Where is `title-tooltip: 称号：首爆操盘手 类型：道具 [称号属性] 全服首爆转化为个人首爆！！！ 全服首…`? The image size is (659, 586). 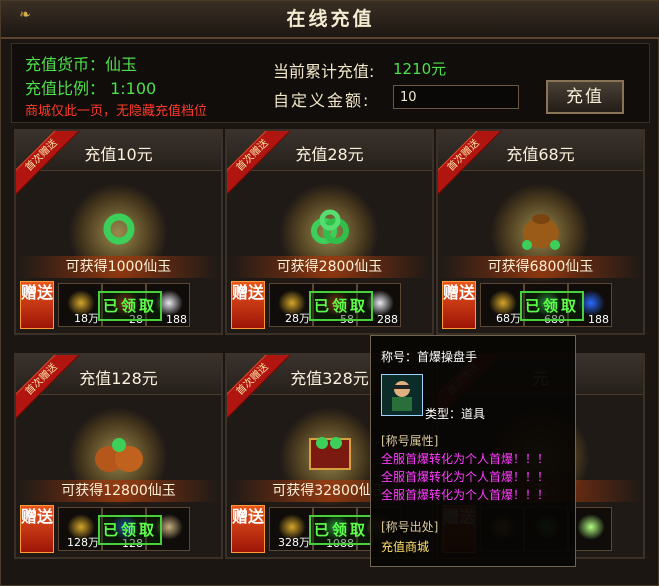 title-tooltip: 称号：首爆操盘手 类型：道具 [称号属性] 全服首爆转化为个人首爆！！！ 全服首… is located at coordinates (473, 451).